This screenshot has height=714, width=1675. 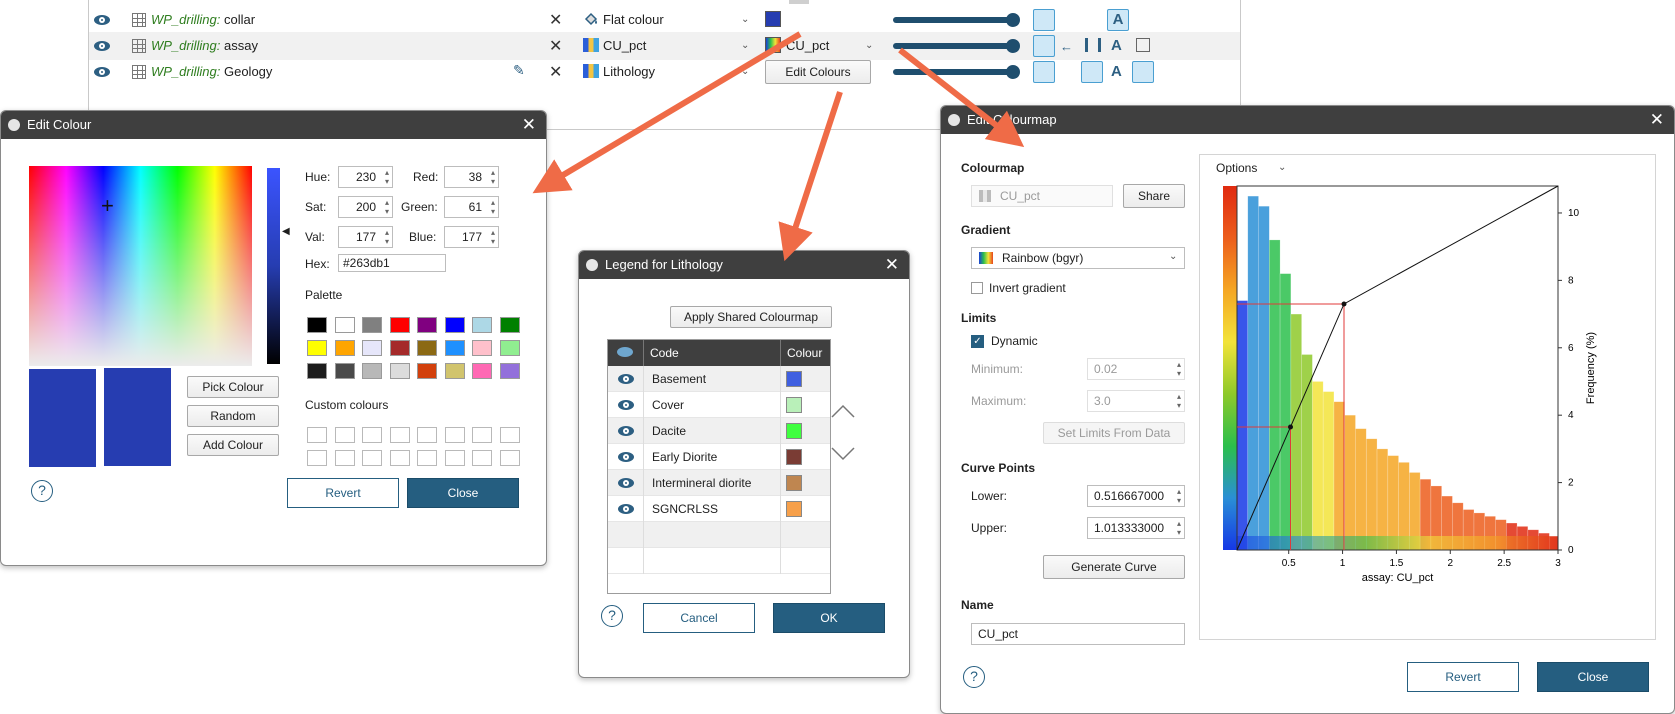 I want to click on move-down-chevron-icon, so click(x=843, y=458).